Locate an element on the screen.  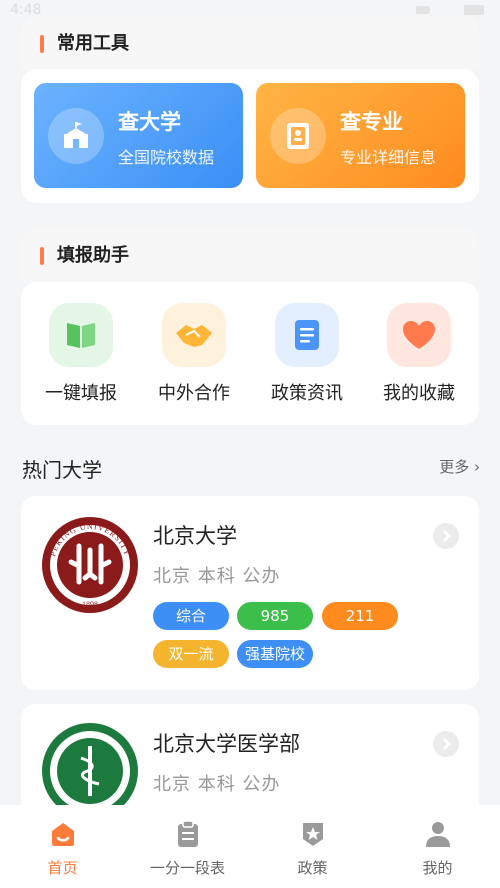
handshake-icon is located at coordinates (194, 335).